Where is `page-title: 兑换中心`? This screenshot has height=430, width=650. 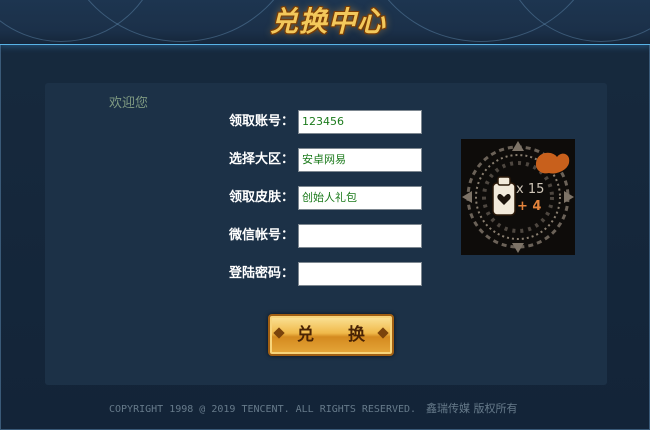 page-title: 兑换中心 is located at coordinates (327, 21).